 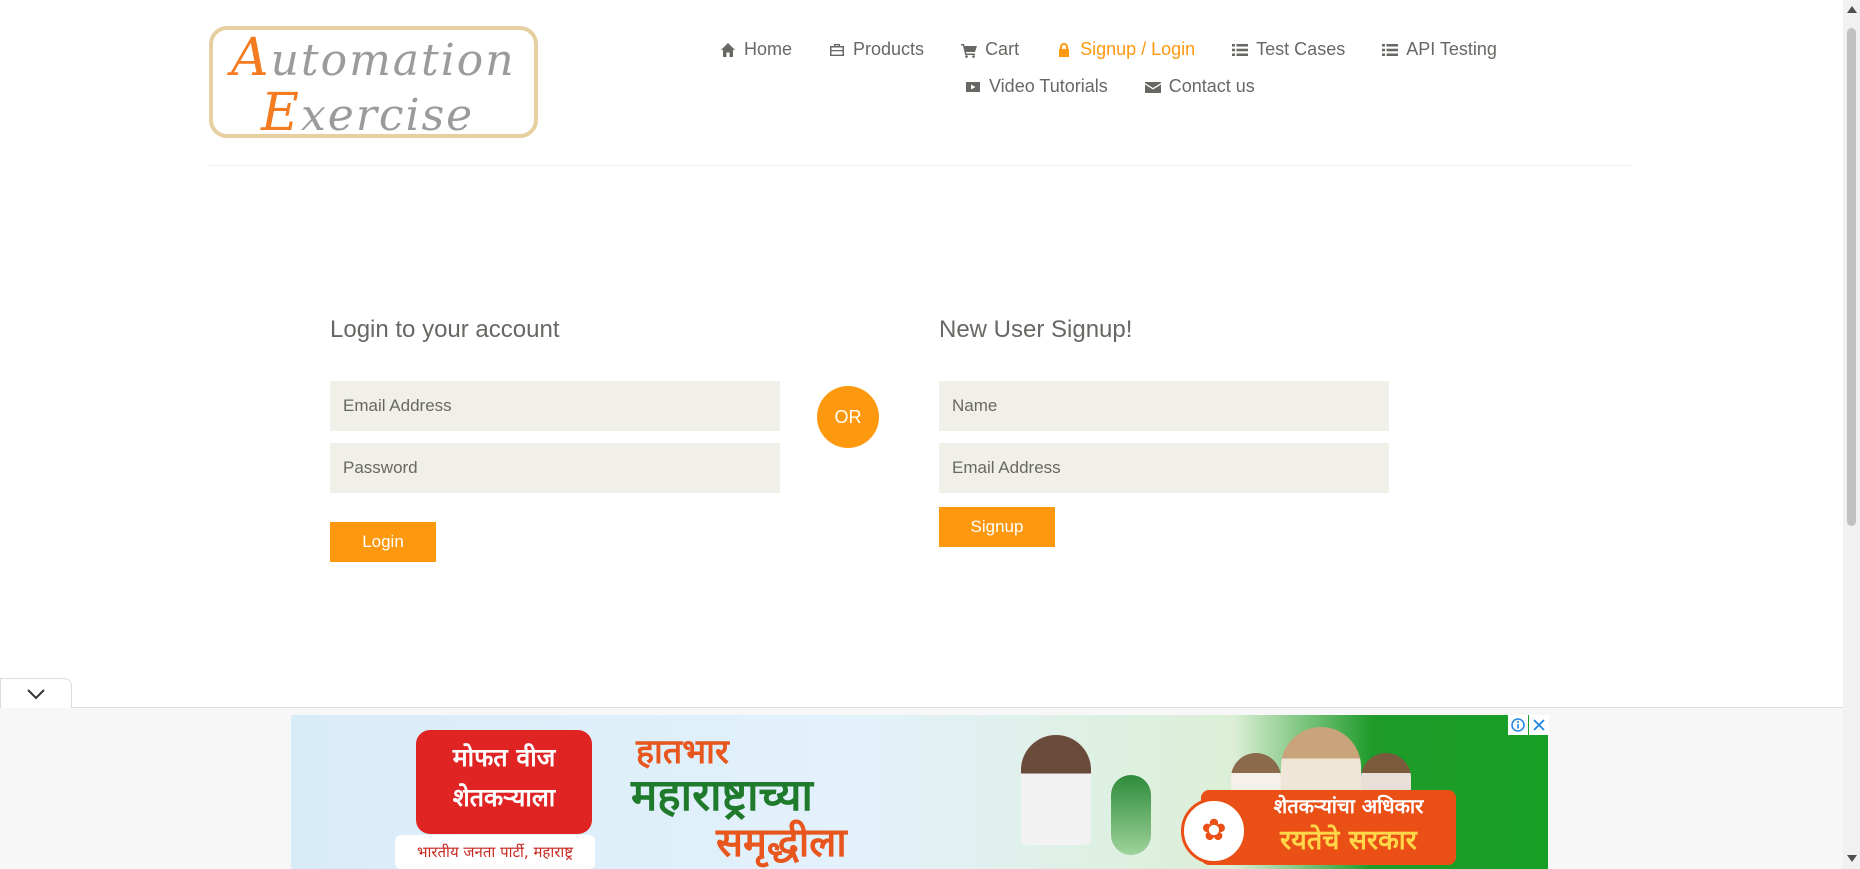 I want to click on signup-title: New User Signup!, so click(x=1036, y=329).